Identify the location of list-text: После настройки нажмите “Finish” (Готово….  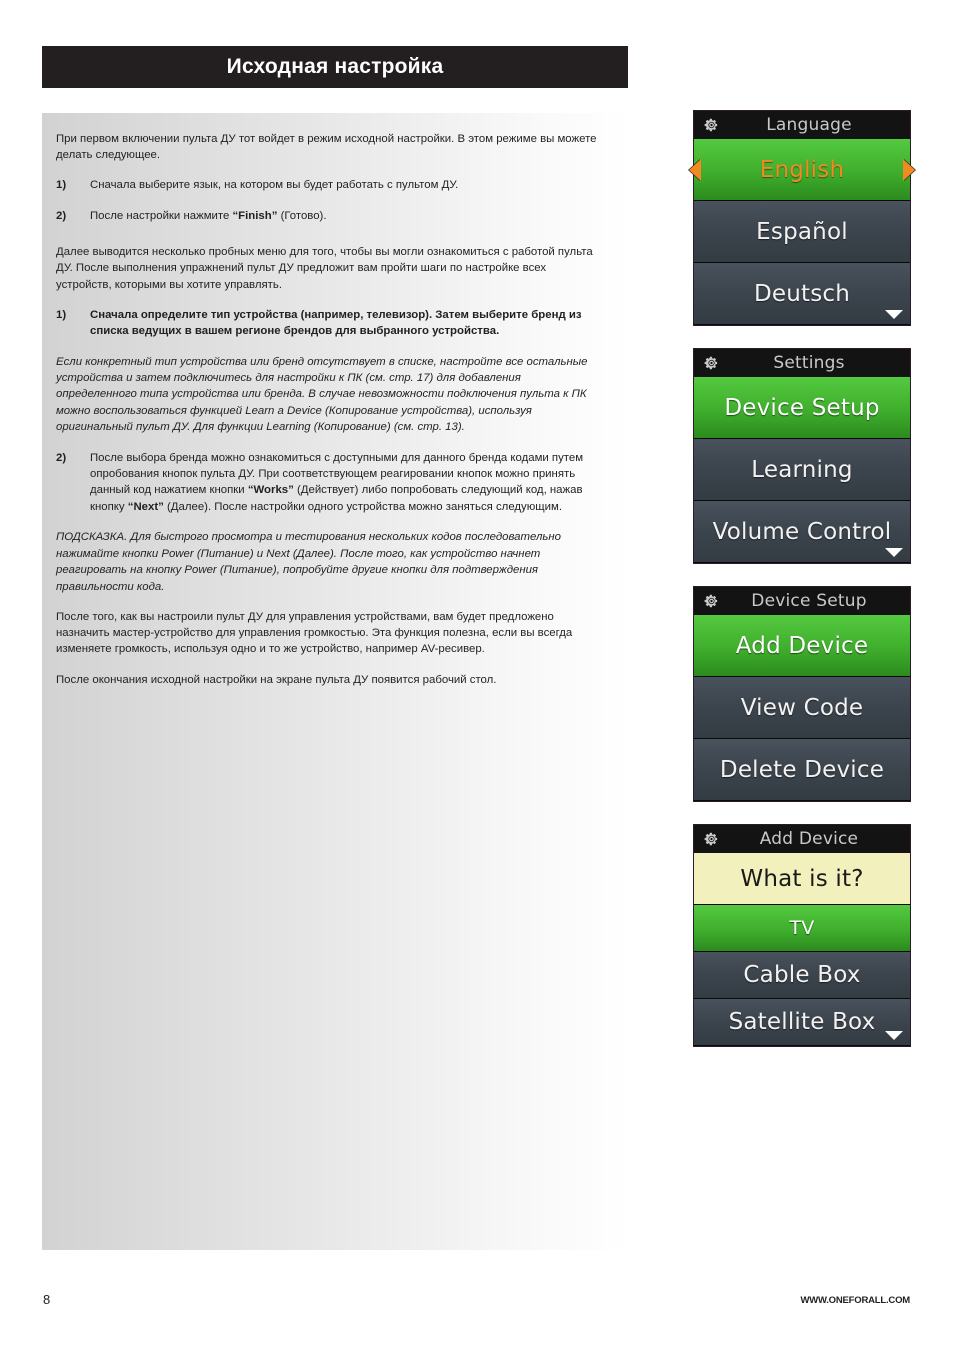
(345, 216).